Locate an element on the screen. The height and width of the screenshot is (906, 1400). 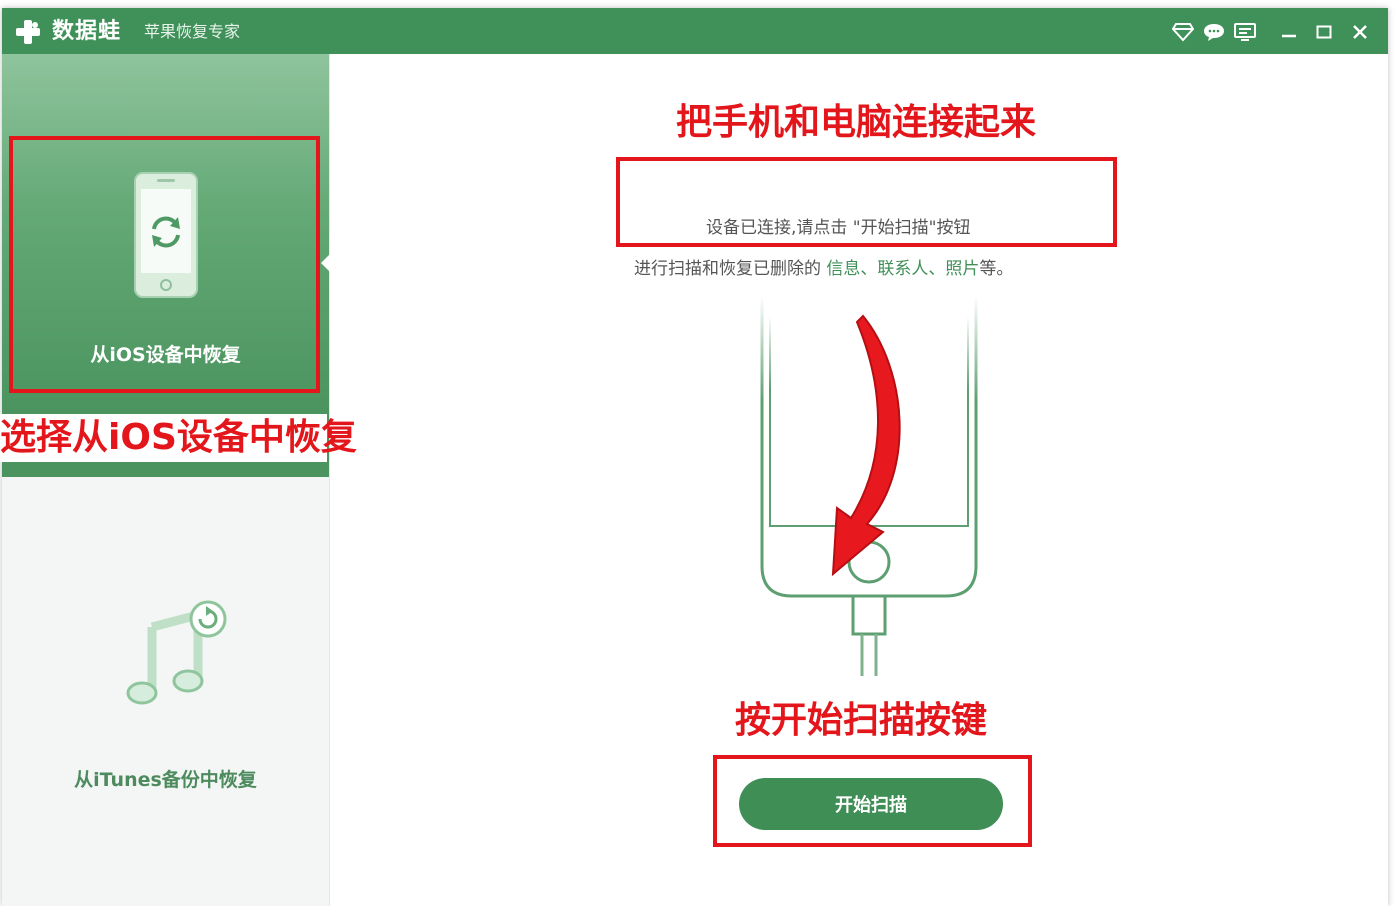
selection-pointer is located at coordinates (325, 263).